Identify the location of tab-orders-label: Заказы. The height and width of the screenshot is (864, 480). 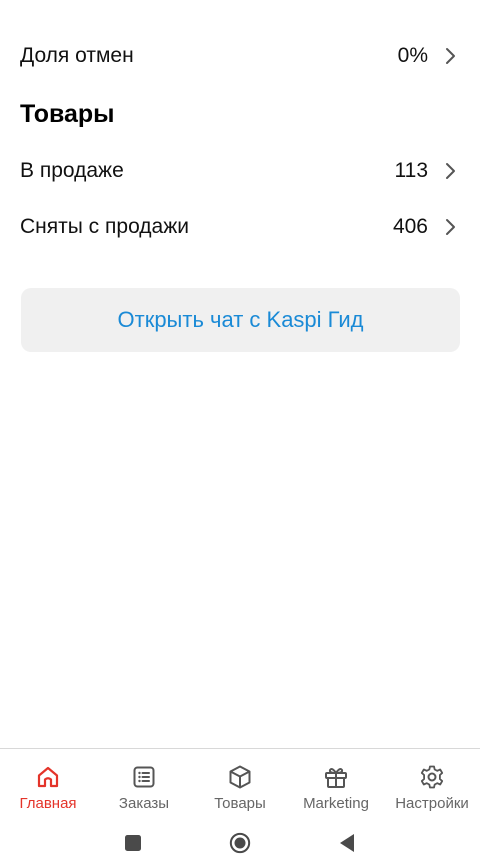
(144, 803).